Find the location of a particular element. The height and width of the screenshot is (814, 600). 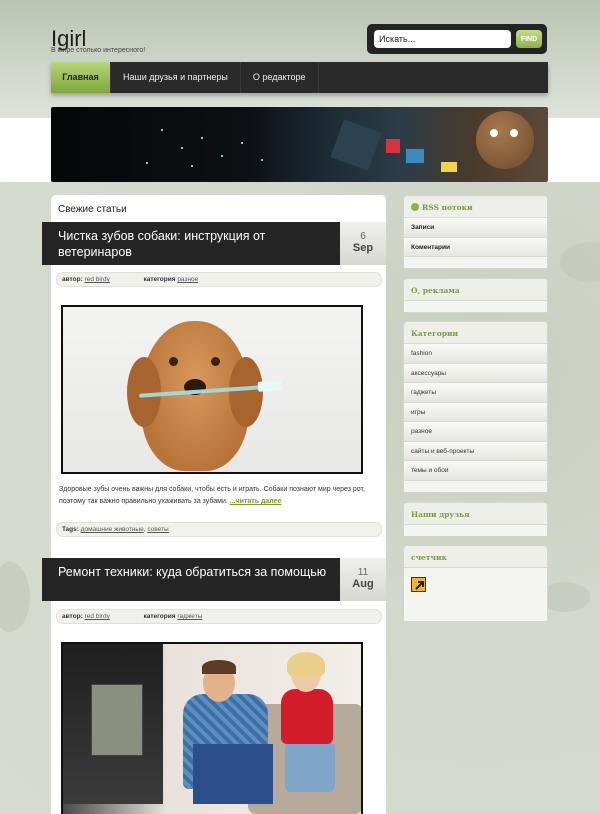

woman-hair is located at coordinates (306, 665).